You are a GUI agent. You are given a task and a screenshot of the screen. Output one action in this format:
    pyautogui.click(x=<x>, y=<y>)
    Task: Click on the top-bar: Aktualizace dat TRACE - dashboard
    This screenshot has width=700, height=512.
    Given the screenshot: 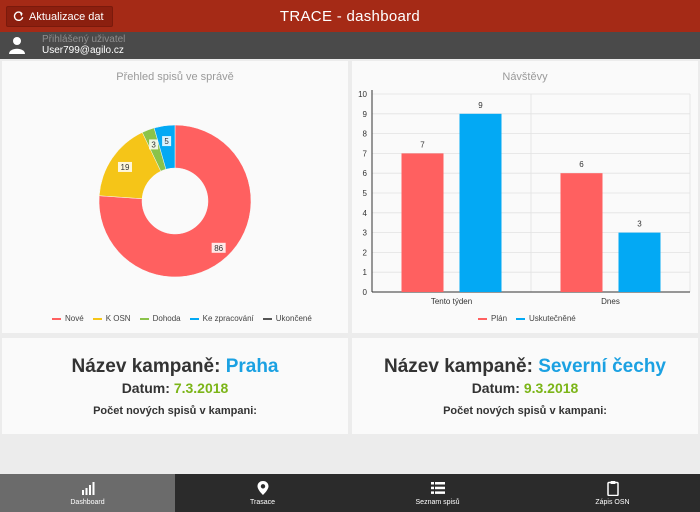 What is the action you would take?
    pyautogui.click(x=350, y=16)
    